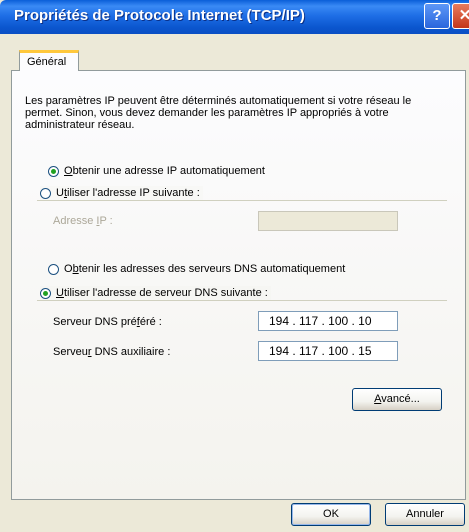 This screenshot has height=532, width=469. What do you see at coordinates (164, 171) in the screenshot?
I see `radio-ip-automatic-label: Obtenir une adresse IP automatiquement` at bounding box center [164, 171].